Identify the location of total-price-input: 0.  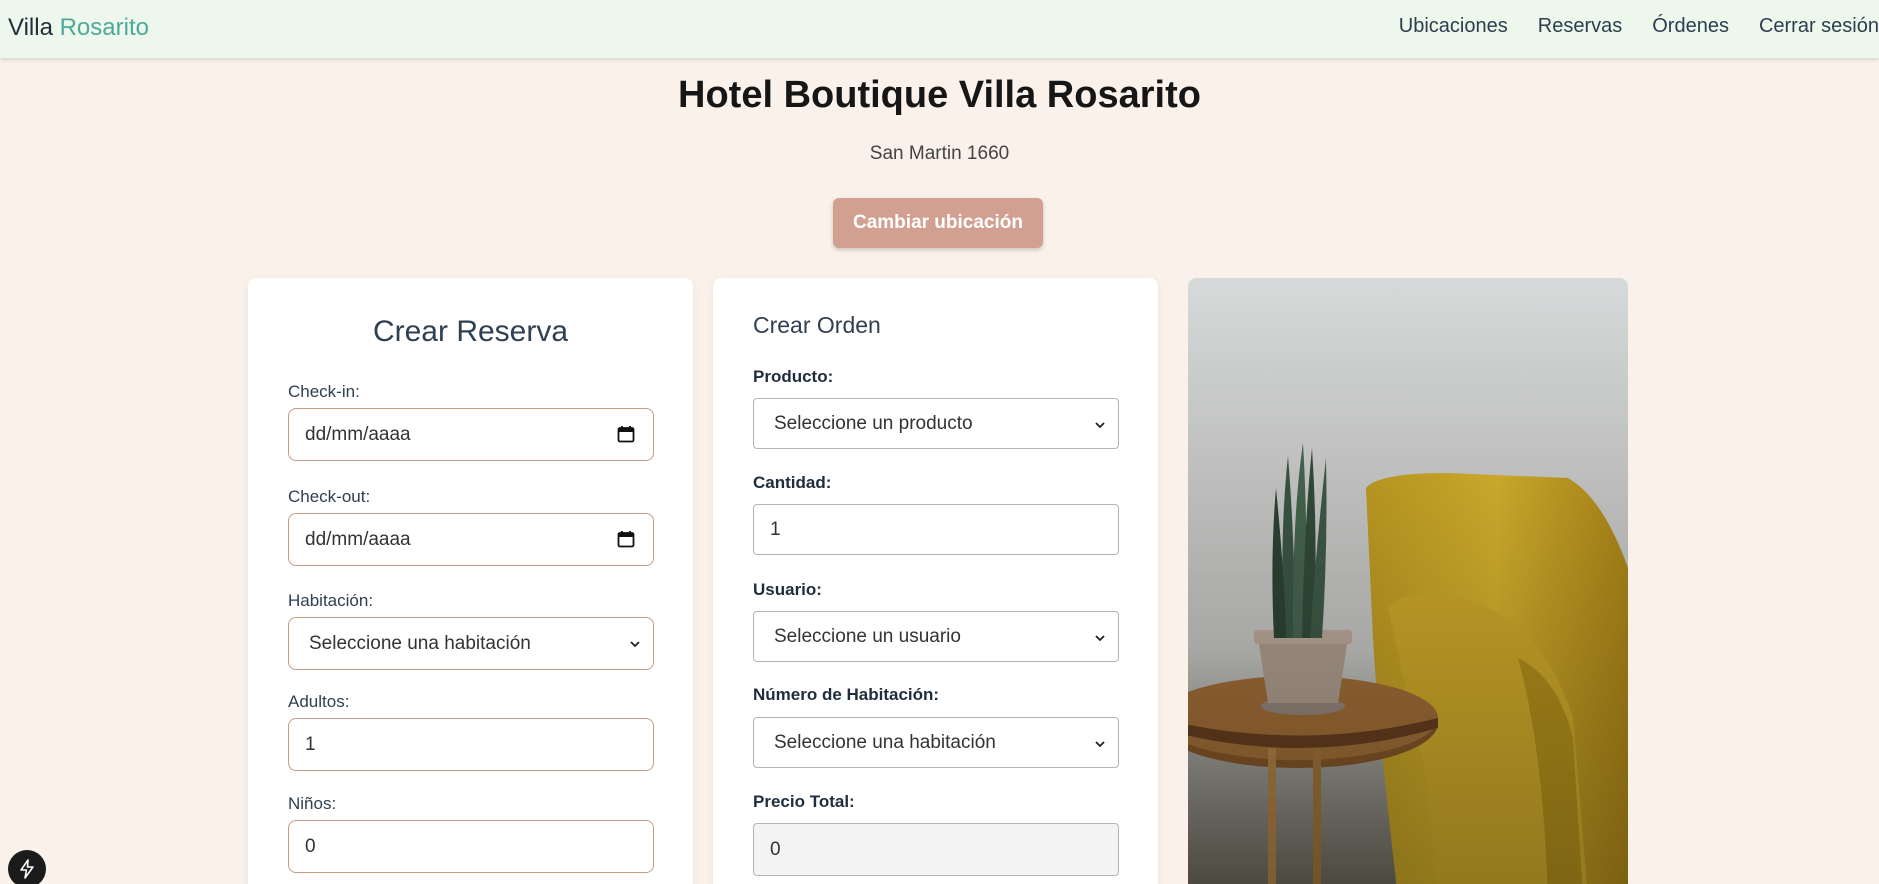
(936, 849).